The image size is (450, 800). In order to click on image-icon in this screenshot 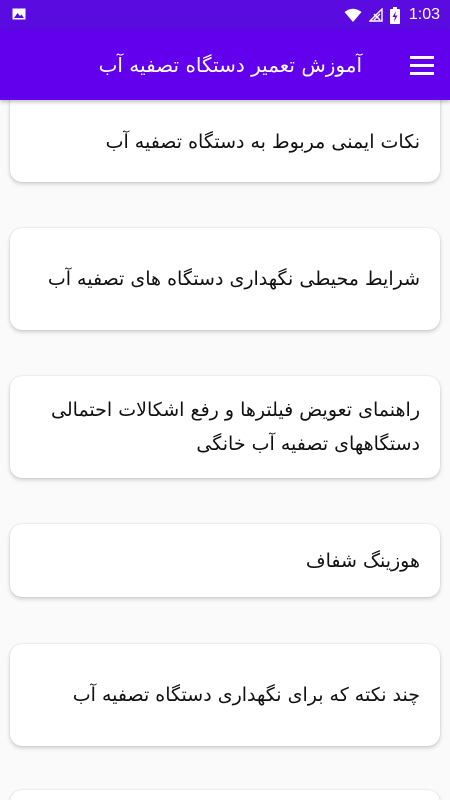, I will do `click(19, 14)`.